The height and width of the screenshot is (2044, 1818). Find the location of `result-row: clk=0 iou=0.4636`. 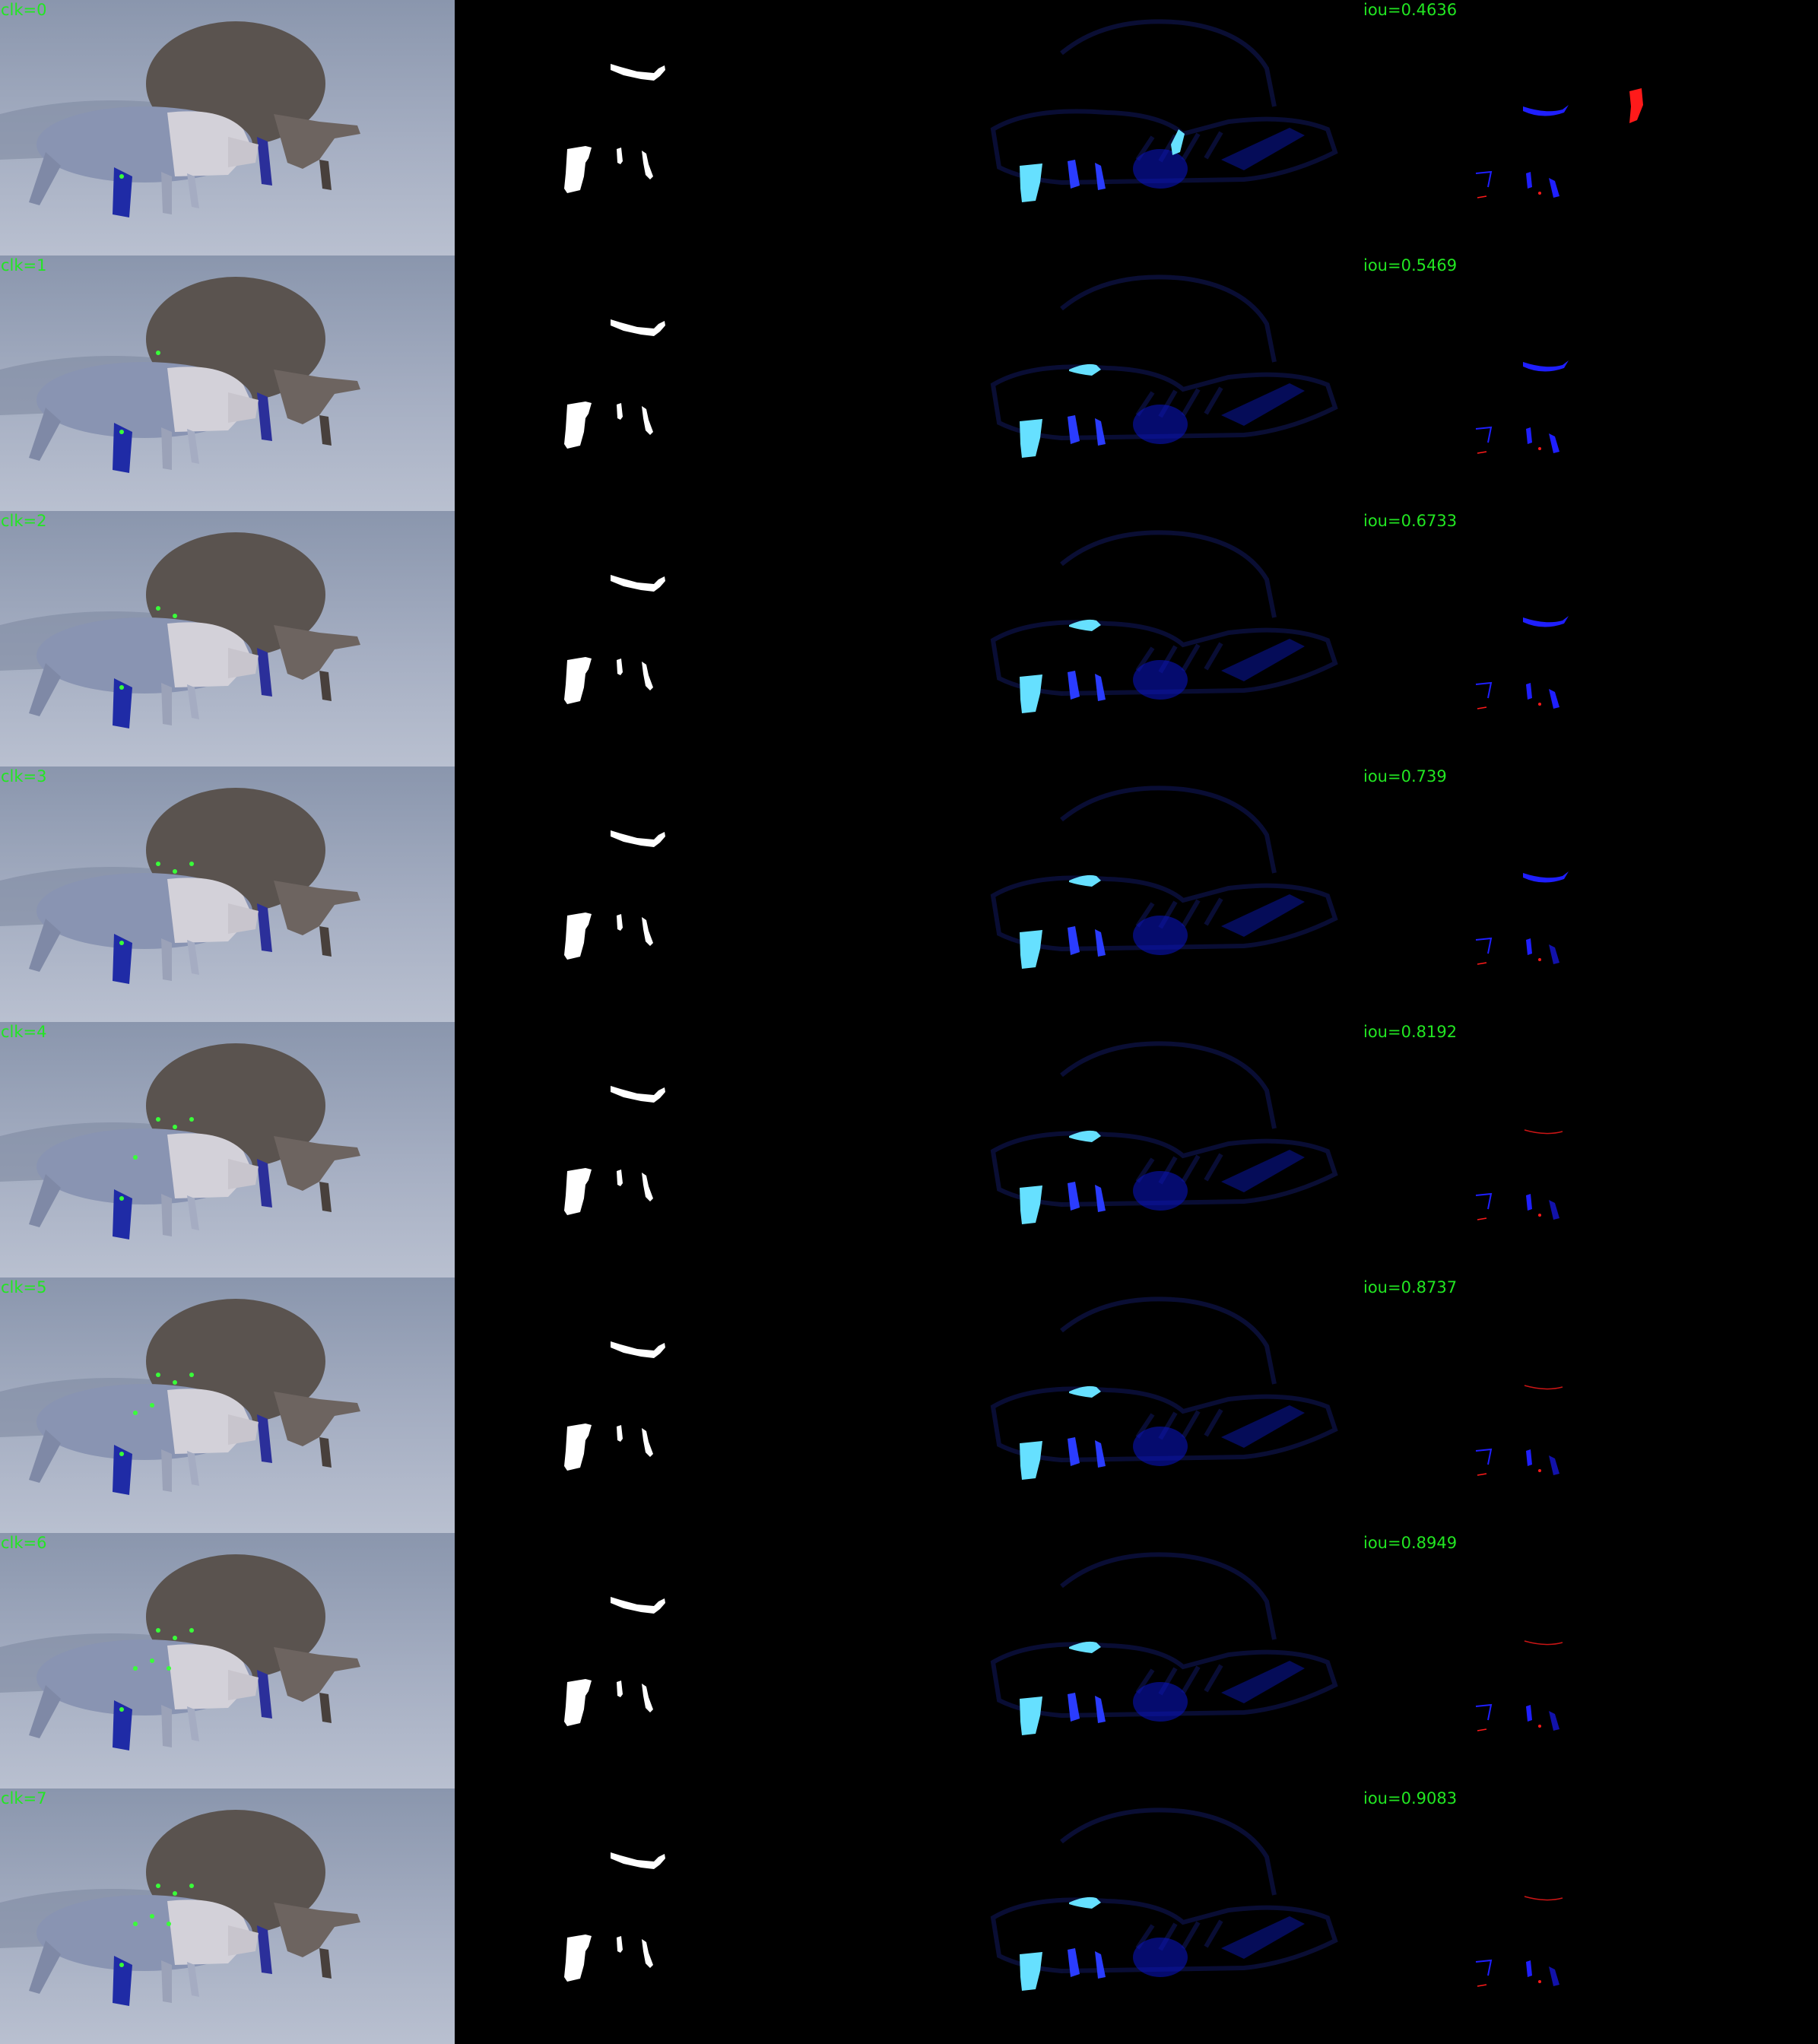

result-row: clk=0 iou=0.4636 is located at coordinates (909, 128).